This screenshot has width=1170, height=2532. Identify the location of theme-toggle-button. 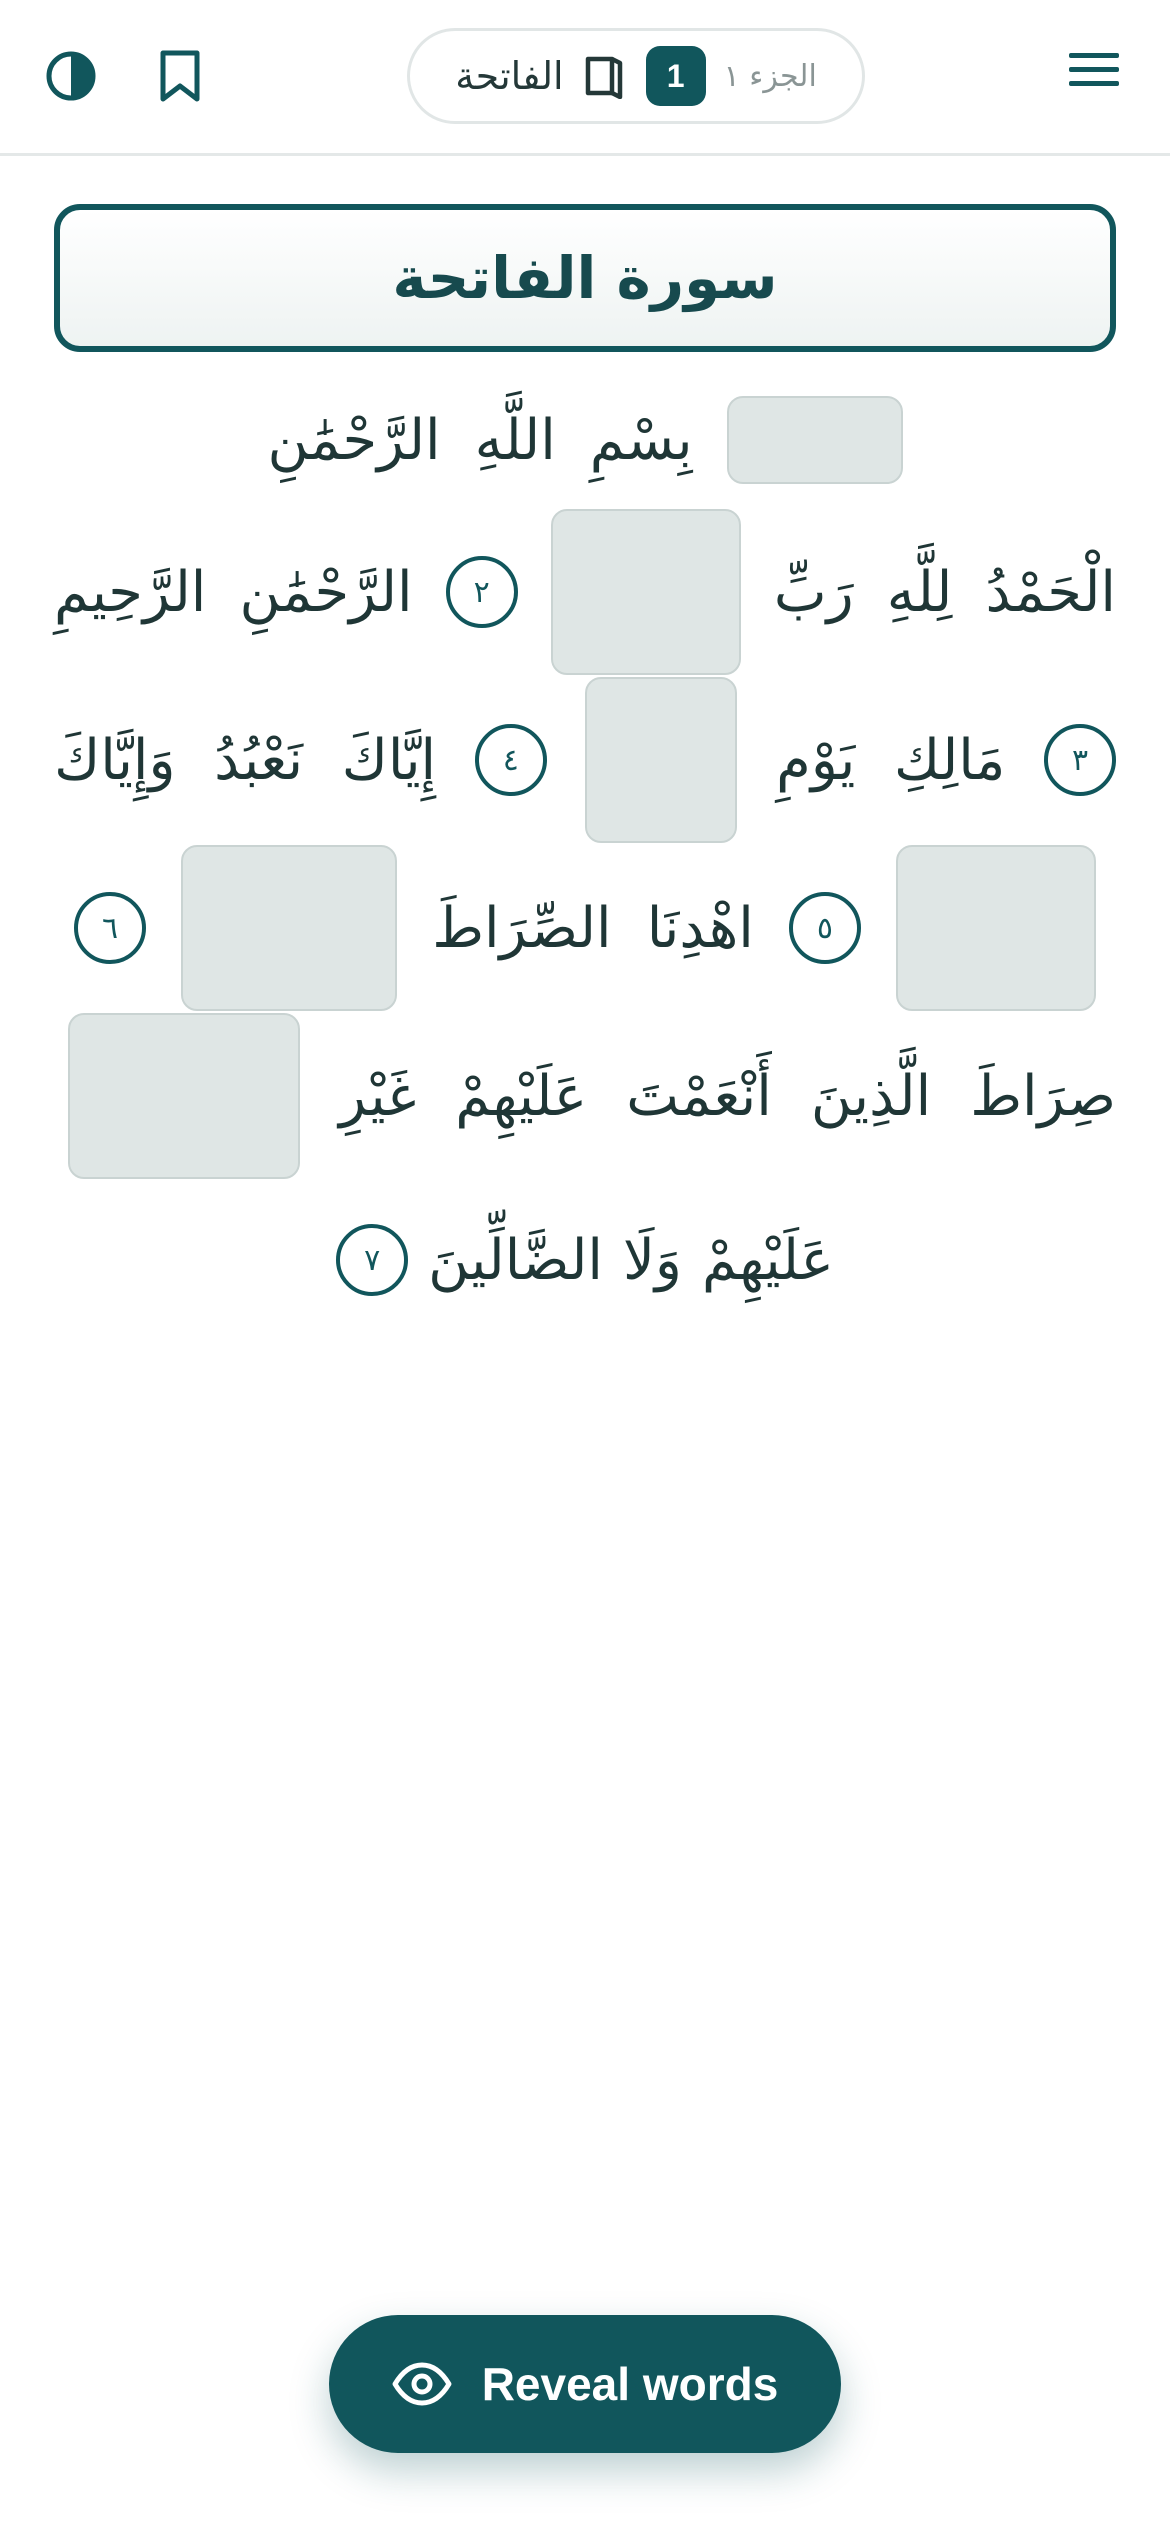
(71, 76).